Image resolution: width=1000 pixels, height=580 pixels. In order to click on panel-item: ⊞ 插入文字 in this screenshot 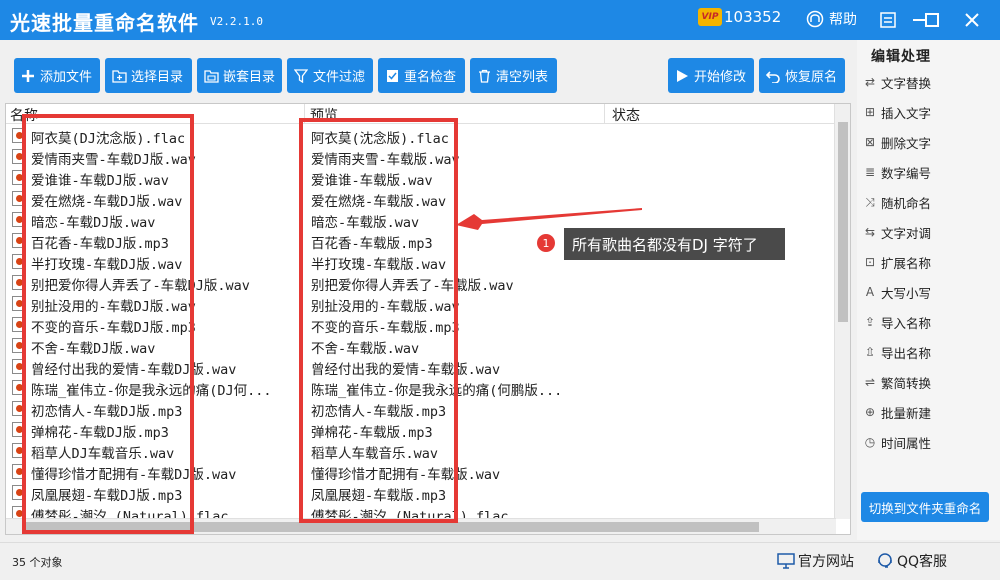, I will do `click(896, 112)`.